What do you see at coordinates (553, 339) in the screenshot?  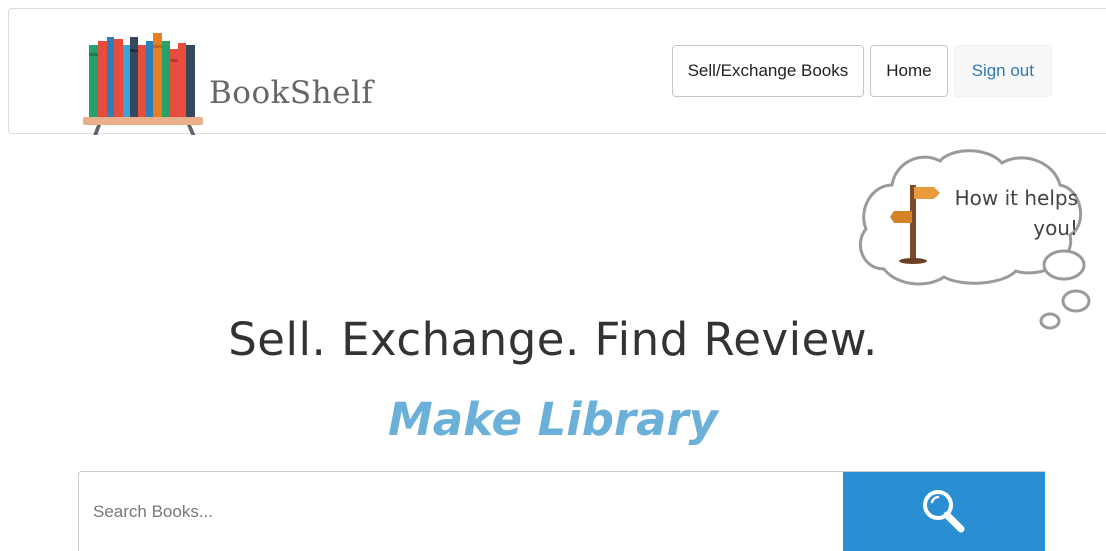 I see `hero-title: Sell. Exchange. Find Review.` at bounding box center [553, 339].